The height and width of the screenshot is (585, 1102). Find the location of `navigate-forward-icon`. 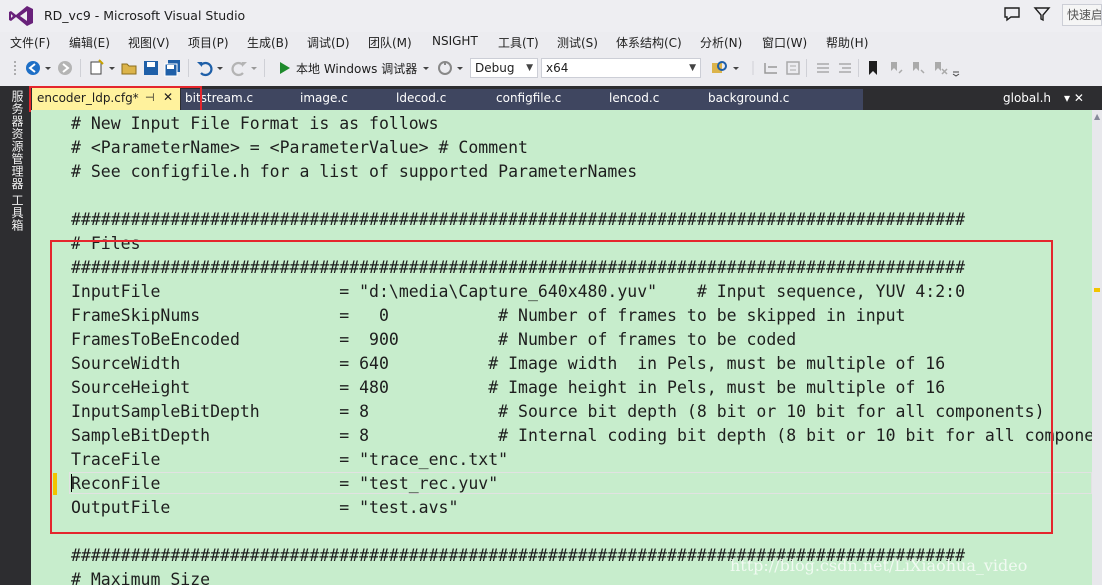

navigate-forward-icon is located at coordinates (65, 68).